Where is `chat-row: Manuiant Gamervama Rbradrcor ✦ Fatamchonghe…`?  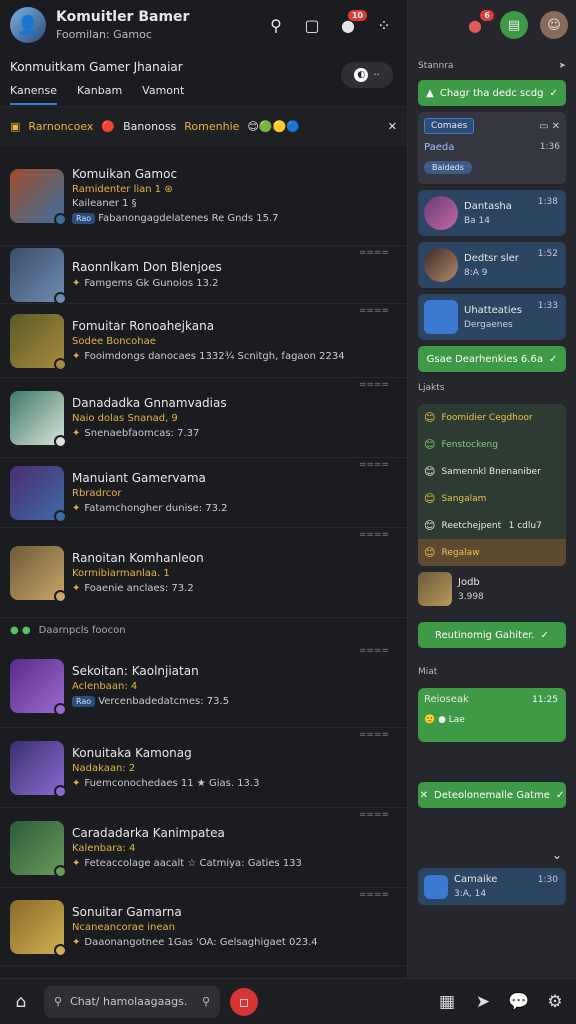 chat-row: Manuiant Gamervama Rbradrcor ✦ Fatamchonghe… is located at coordinates (203, 493).